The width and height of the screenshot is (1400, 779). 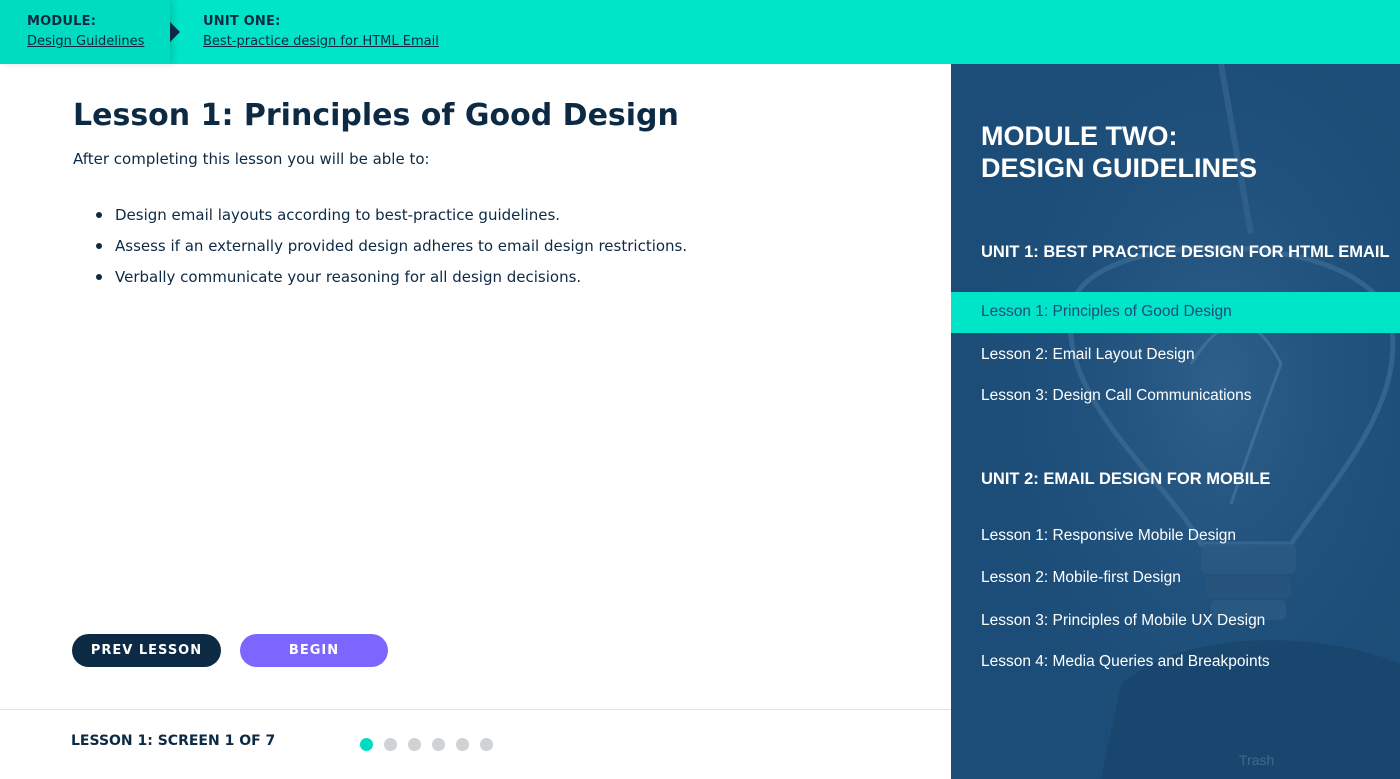 What do you see at coordinates (173, 741) in the screenshot?
I see `screen-counter: LESSON 1: SCREEN 1 OF 7` at bounding box center [173, 741].